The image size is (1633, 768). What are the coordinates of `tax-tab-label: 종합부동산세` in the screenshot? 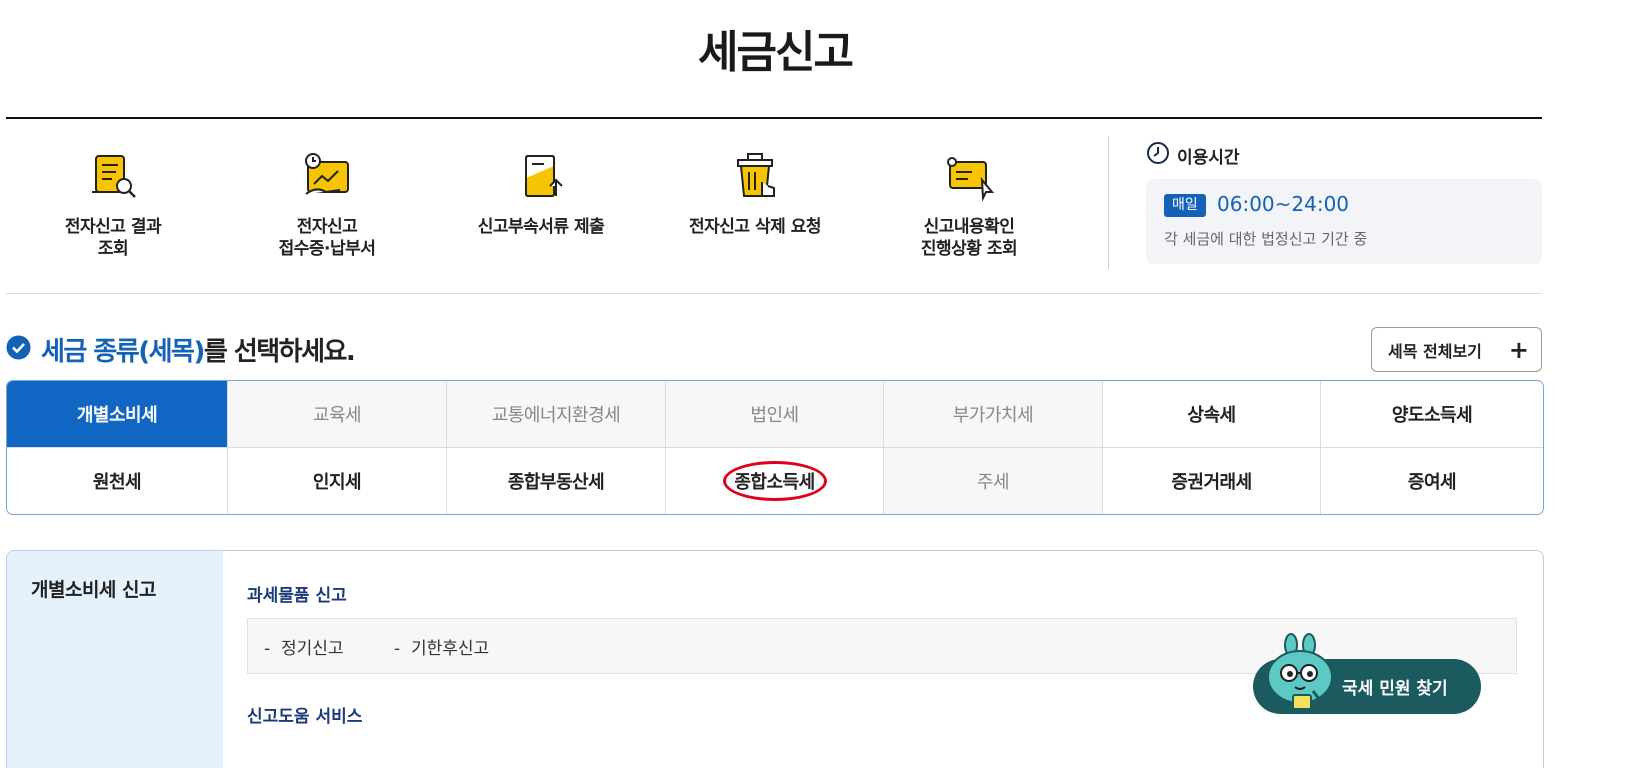 It's located at (556, 482).